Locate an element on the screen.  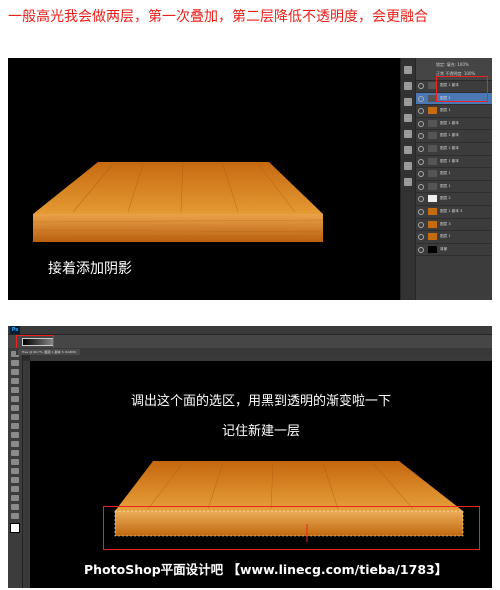
dodge-tool-icon is located at coordinates (15, 462).